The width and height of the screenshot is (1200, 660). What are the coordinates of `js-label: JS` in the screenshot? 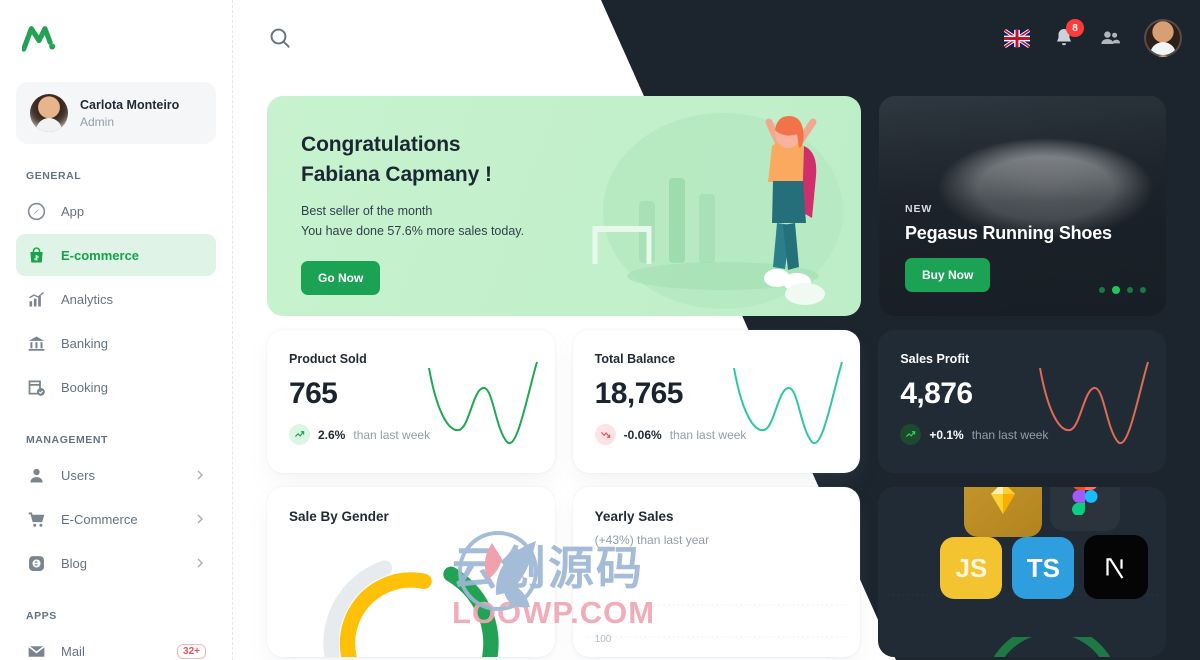 It's located at (971, 567).